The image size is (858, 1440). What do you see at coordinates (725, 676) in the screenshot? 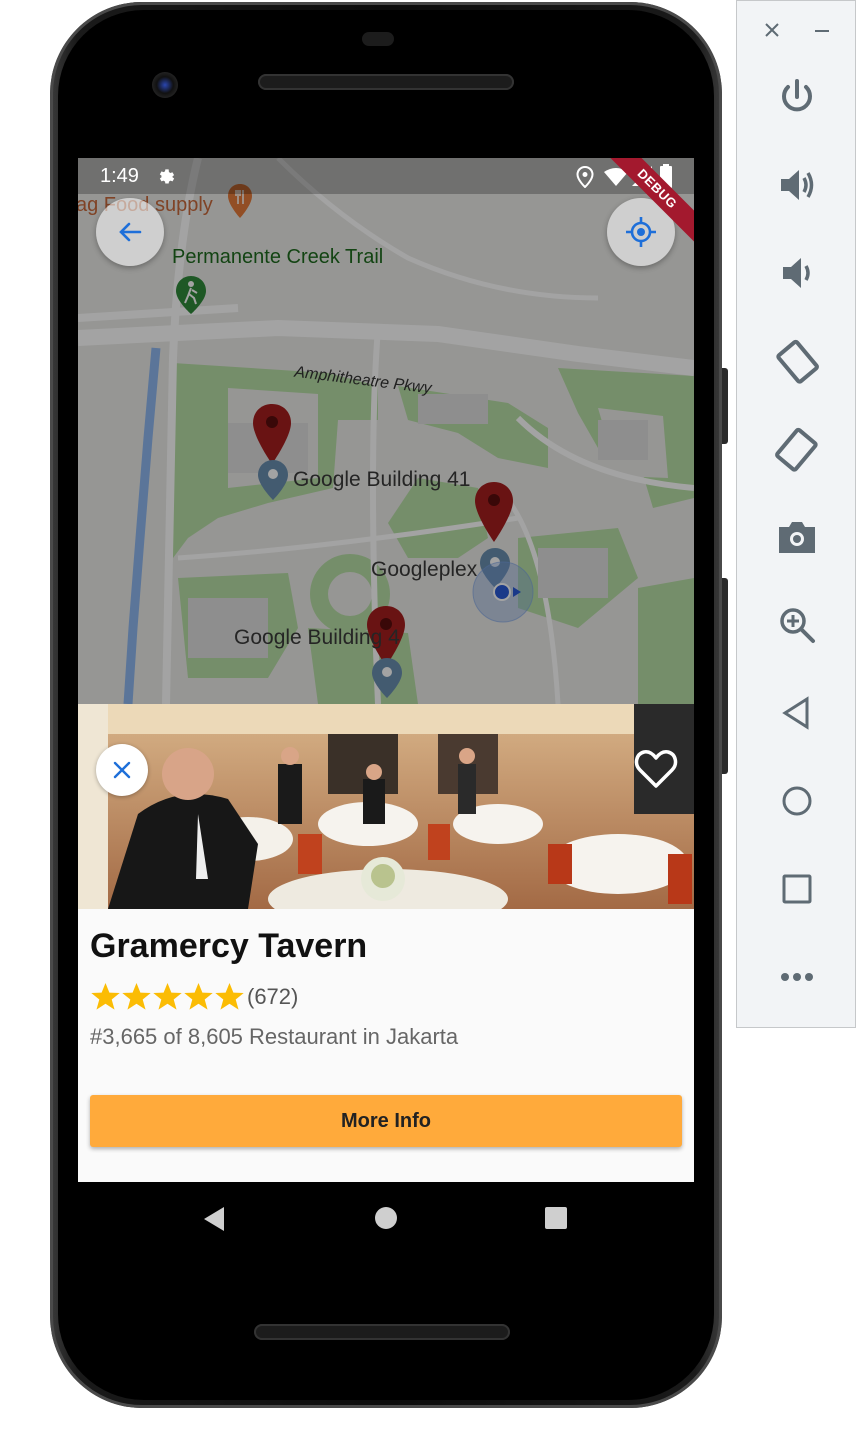
I see `phone-power-button` at bounding box center [725, 676].